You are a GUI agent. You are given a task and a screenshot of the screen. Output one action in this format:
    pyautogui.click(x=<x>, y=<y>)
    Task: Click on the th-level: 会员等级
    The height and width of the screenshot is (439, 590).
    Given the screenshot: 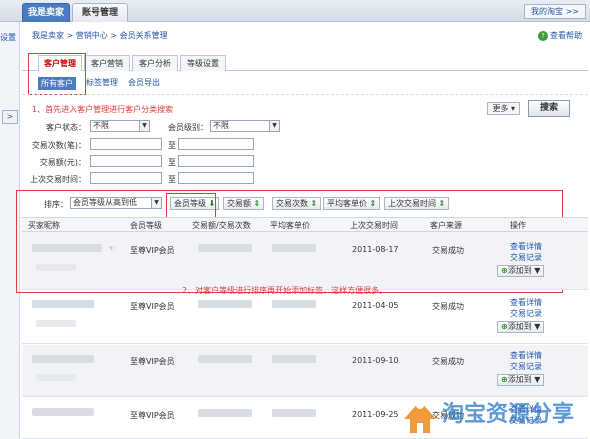 What is the action you would take?
    pyautogui.click(x=146, y=225)
    